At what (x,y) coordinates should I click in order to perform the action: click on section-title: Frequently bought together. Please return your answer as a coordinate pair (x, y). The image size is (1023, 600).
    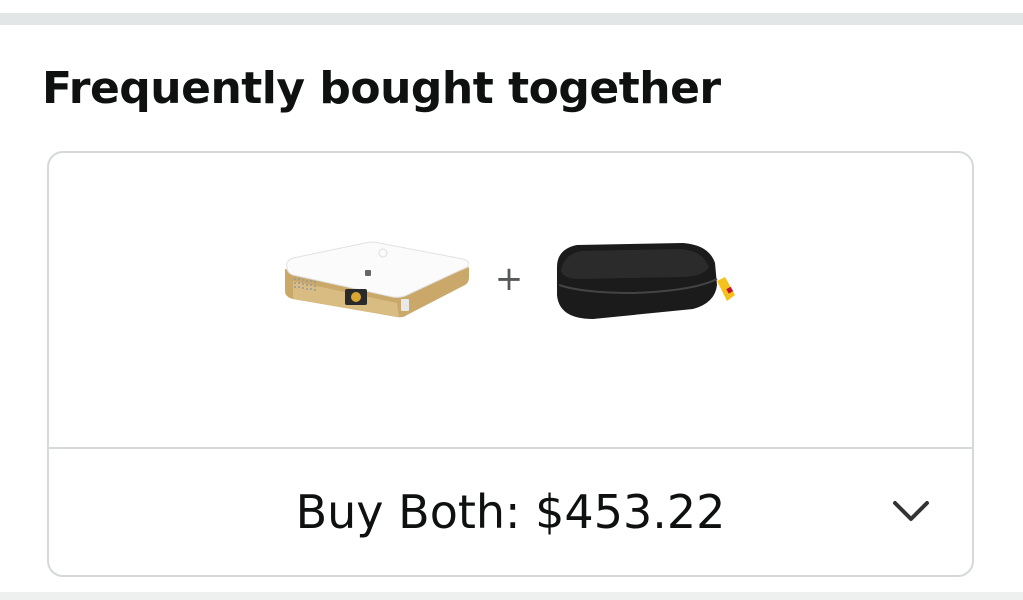
    Looking at the image, I should click on (381, 88).